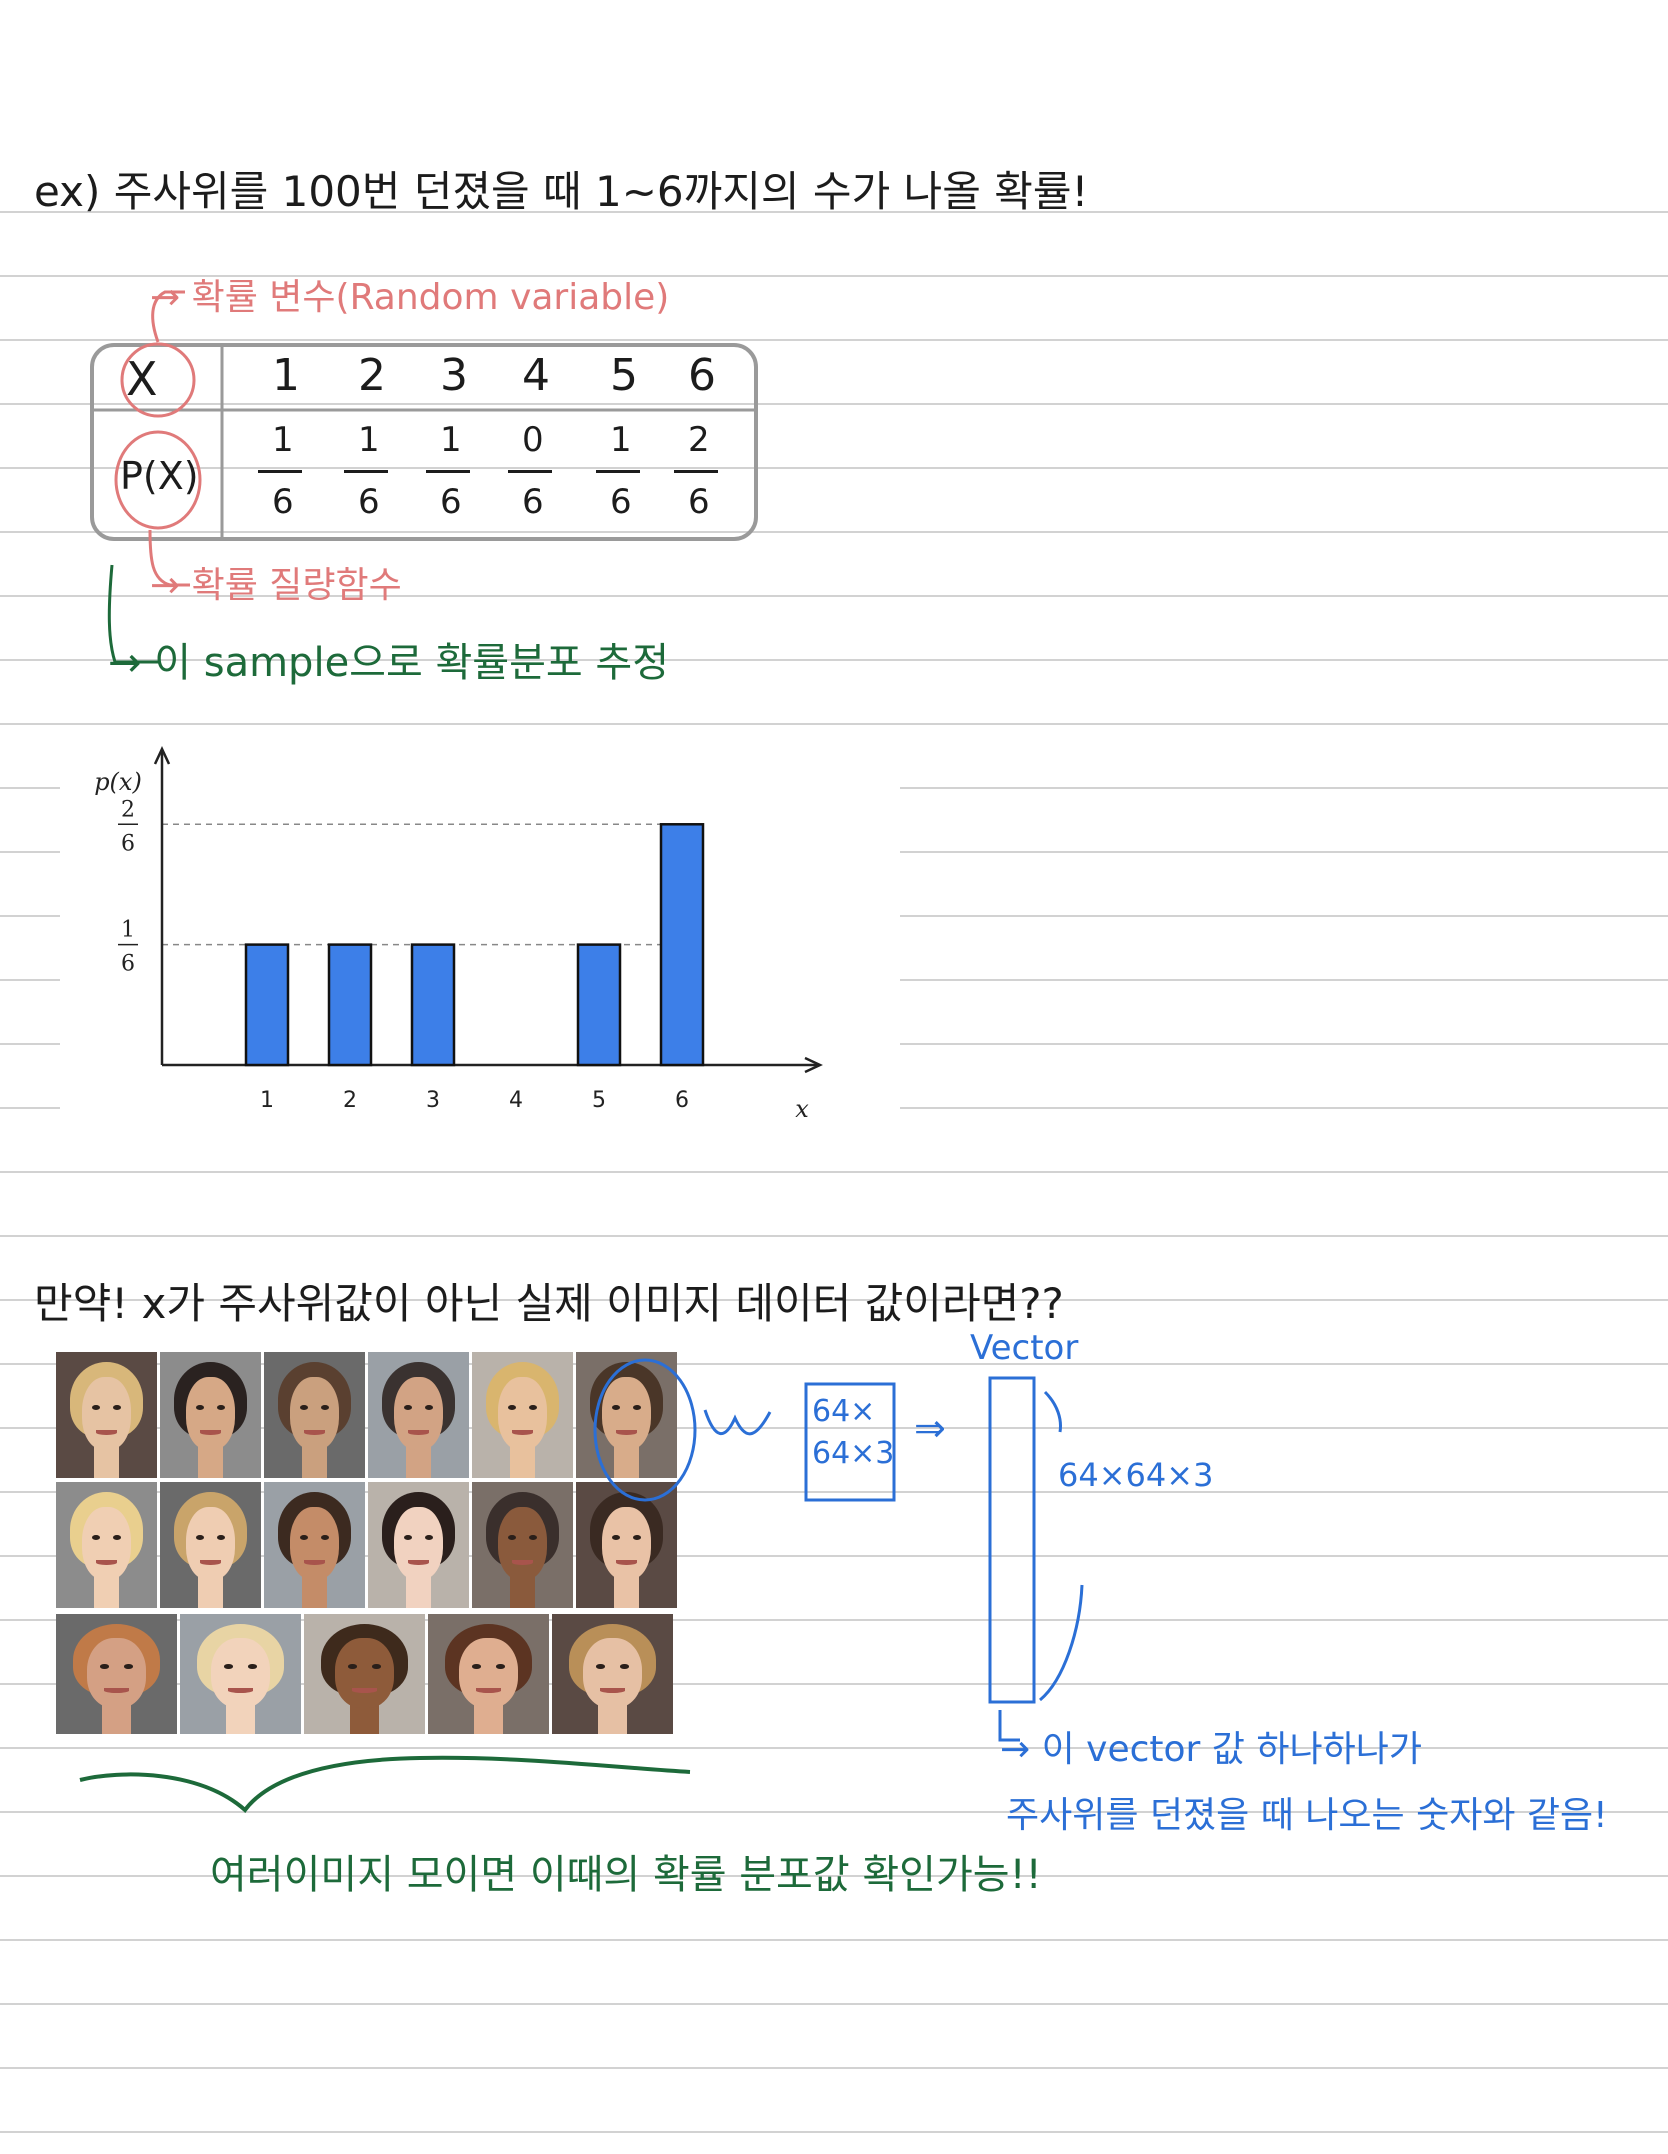 The image size is (1668, 2154). What do you see at coordinates (389, 663) in the screenshot?
I see `sample-note: → 이 sample으로 확률분포 추정` at bounding box center [389, 663].